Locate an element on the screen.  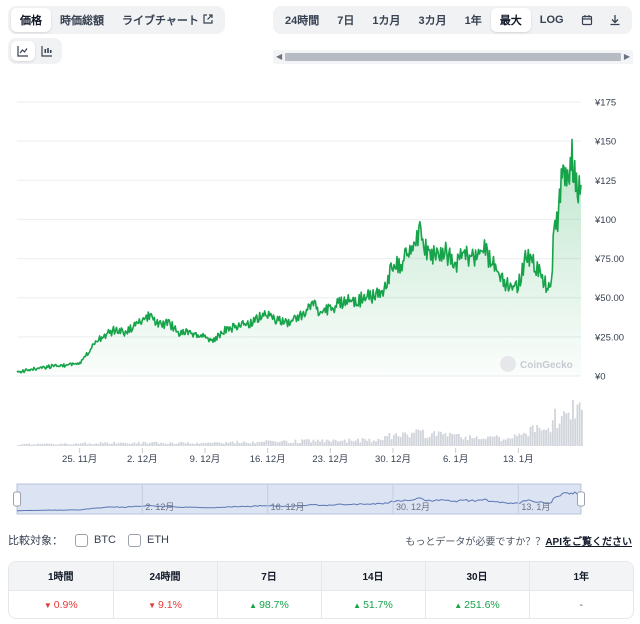
caret-down-icon: ▼ is located at coordinates (152, 605).